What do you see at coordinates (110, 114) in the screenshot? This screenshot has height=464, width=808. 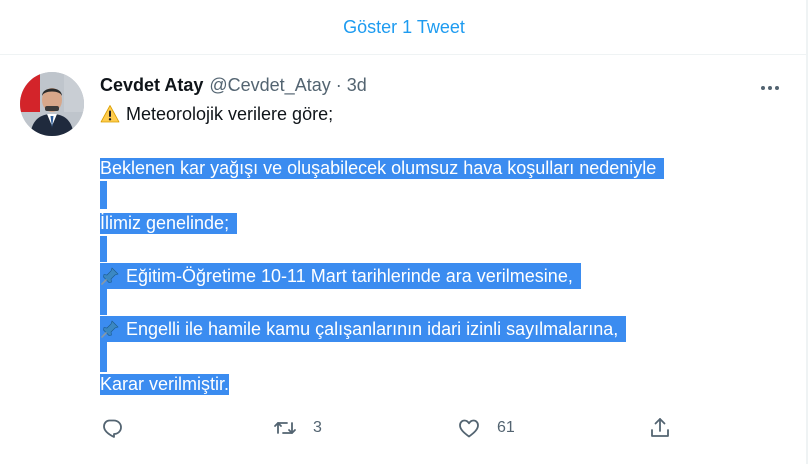 I see `warning-icon` at bounding box center [110, 114].